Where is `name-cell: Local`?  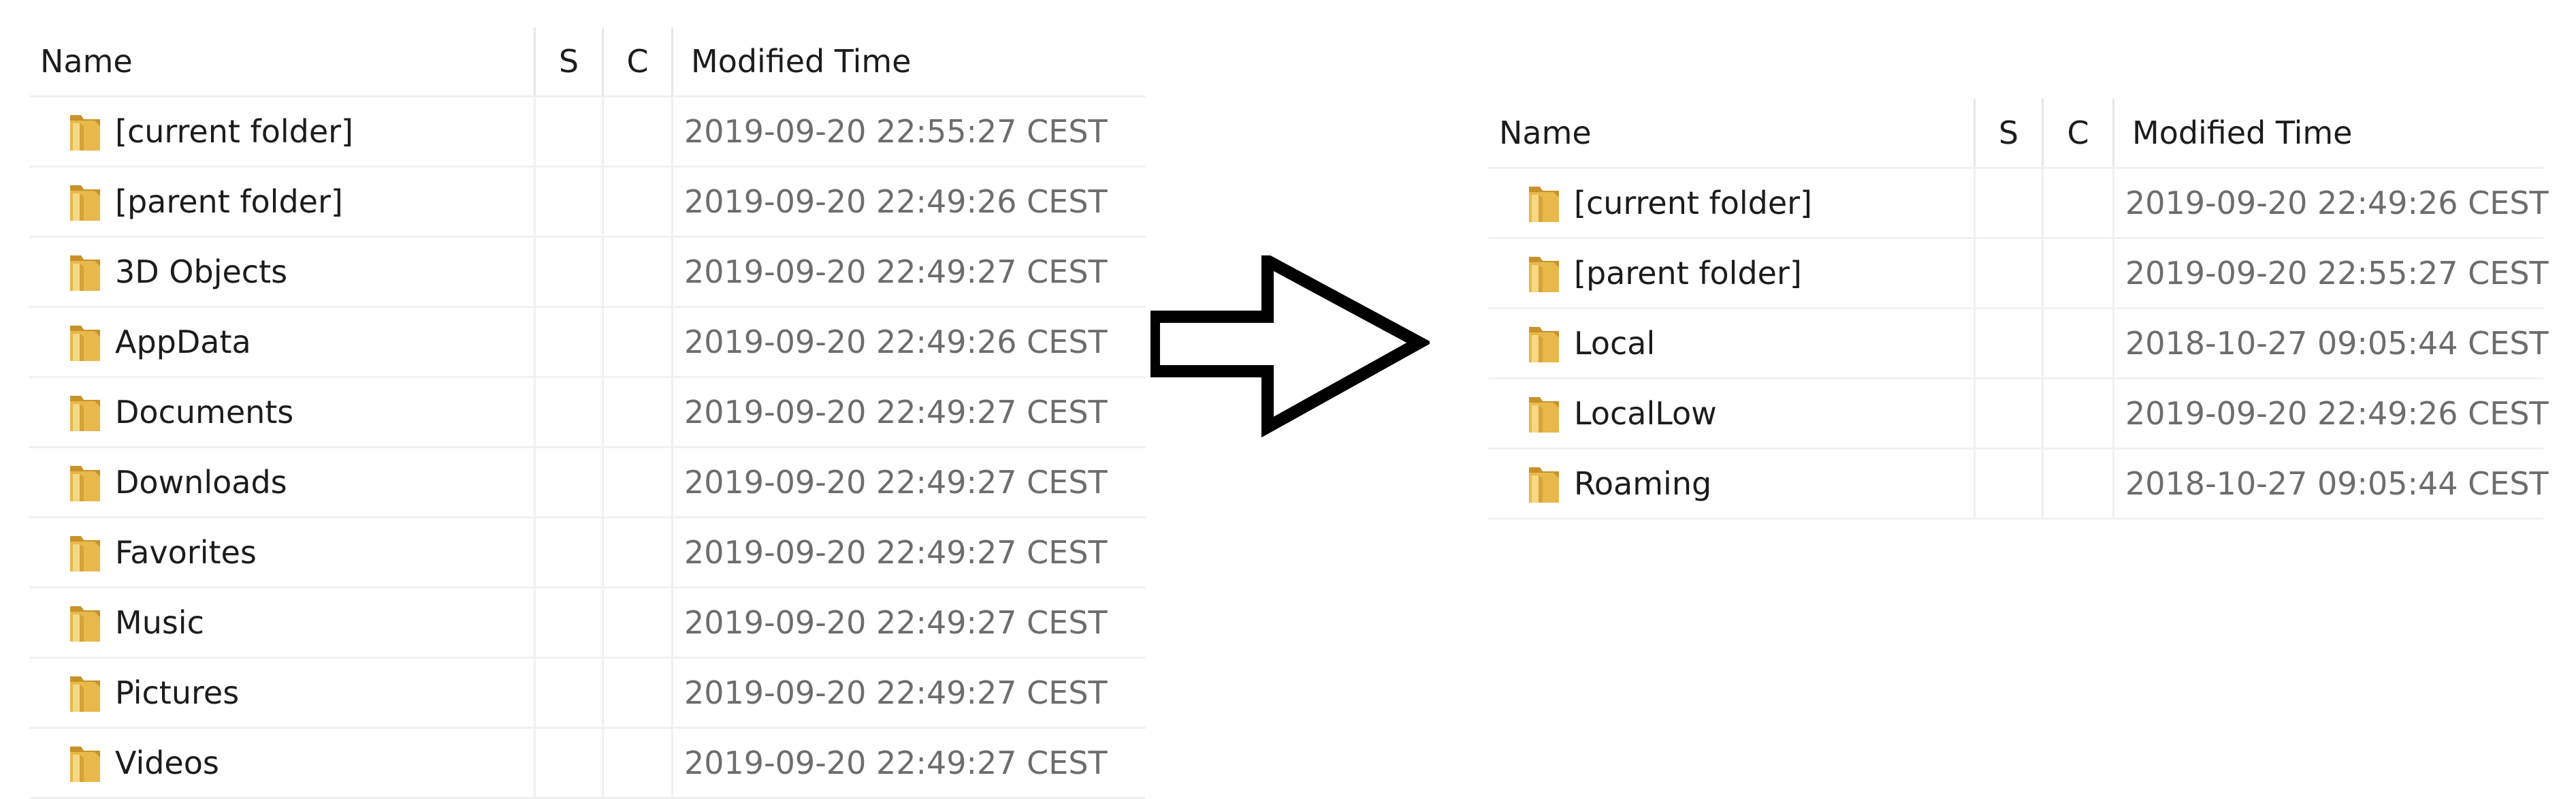 name-cell: Local is located at coordinates (1732, 343).